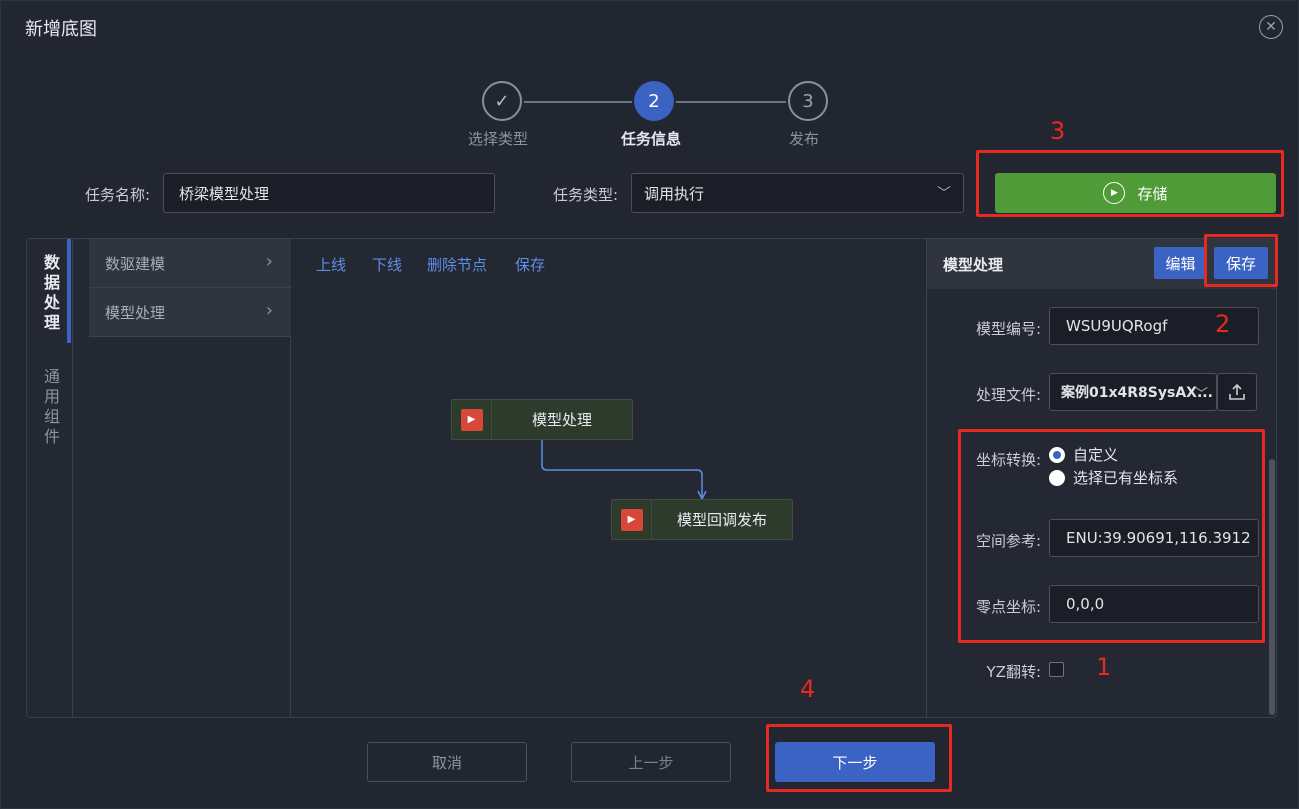 Image resolution: width=1299 pixels, height=809 pixels. What do you see at coordinates (1008, 329) in the screenshot?
I see `model-id-label: 模型编号:` at bounding box center [1008, 329].